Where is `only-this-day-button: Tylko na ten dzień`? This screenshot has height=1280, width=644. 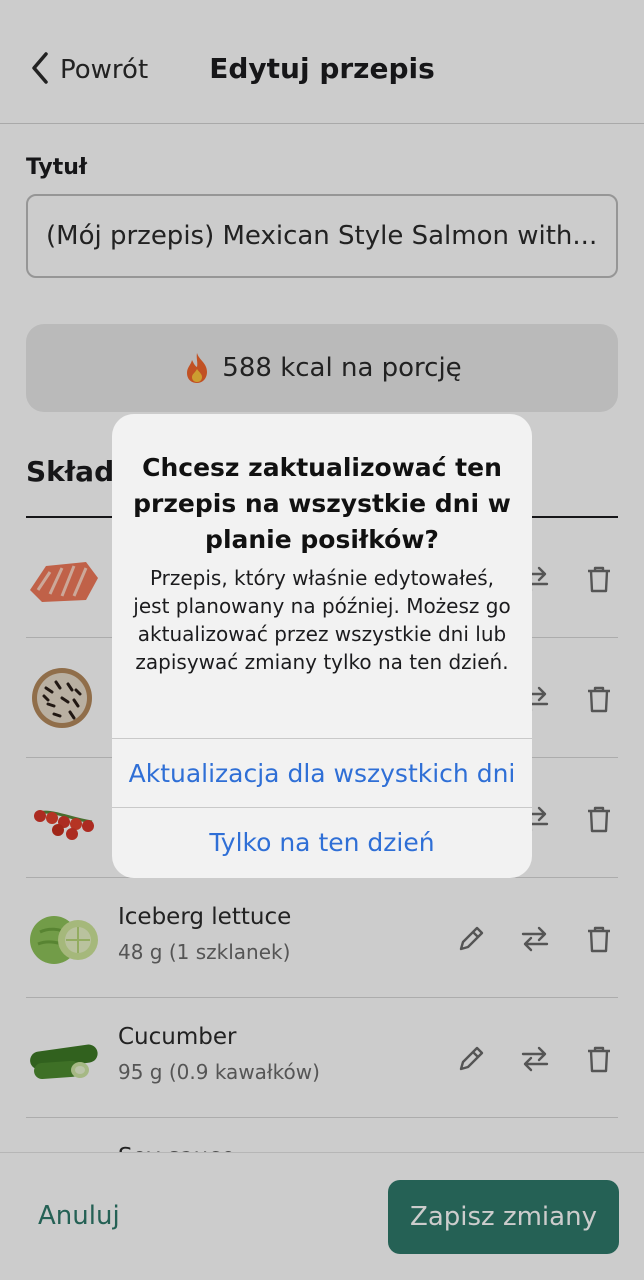 only-this-day-button: Tylko na ten dzień is located at coordinates (322, 842).